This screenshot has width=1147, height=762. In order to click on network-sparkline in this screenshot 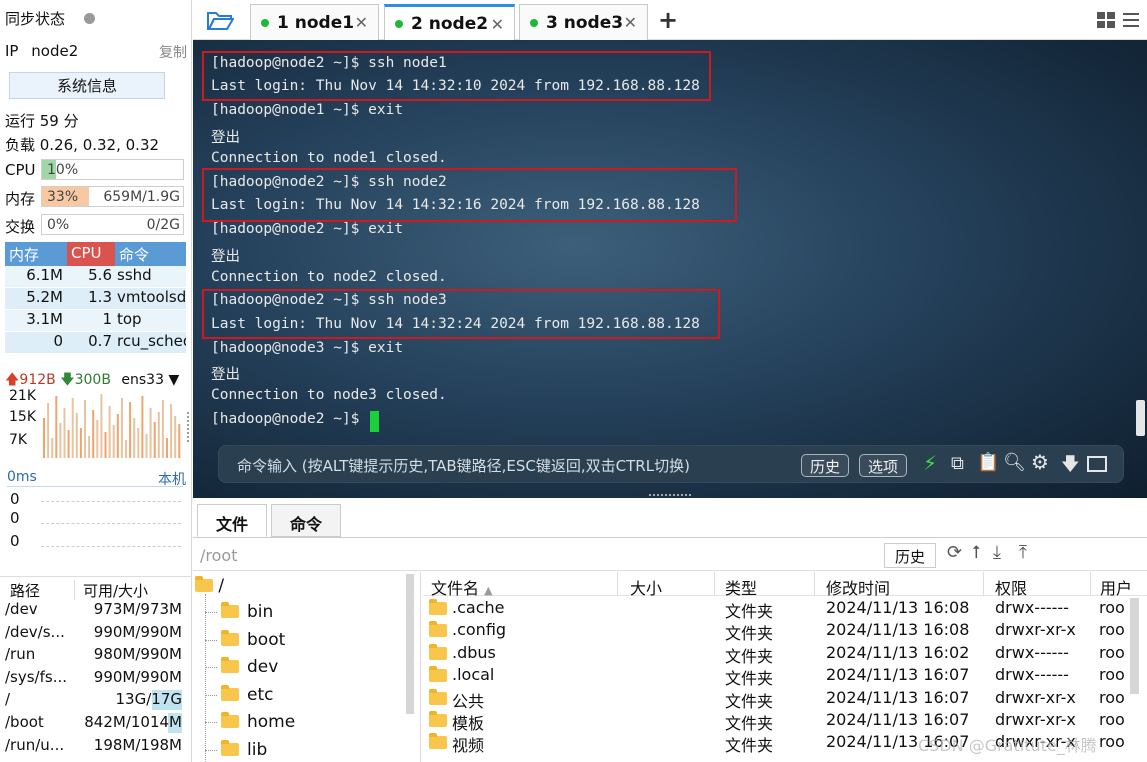, I will do `click(112, 426)`.